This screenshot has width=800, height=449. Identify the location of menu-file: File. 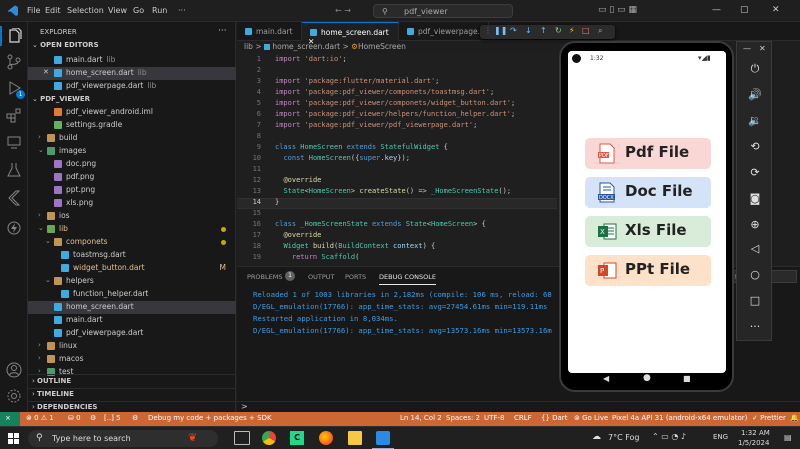
(33, 10).